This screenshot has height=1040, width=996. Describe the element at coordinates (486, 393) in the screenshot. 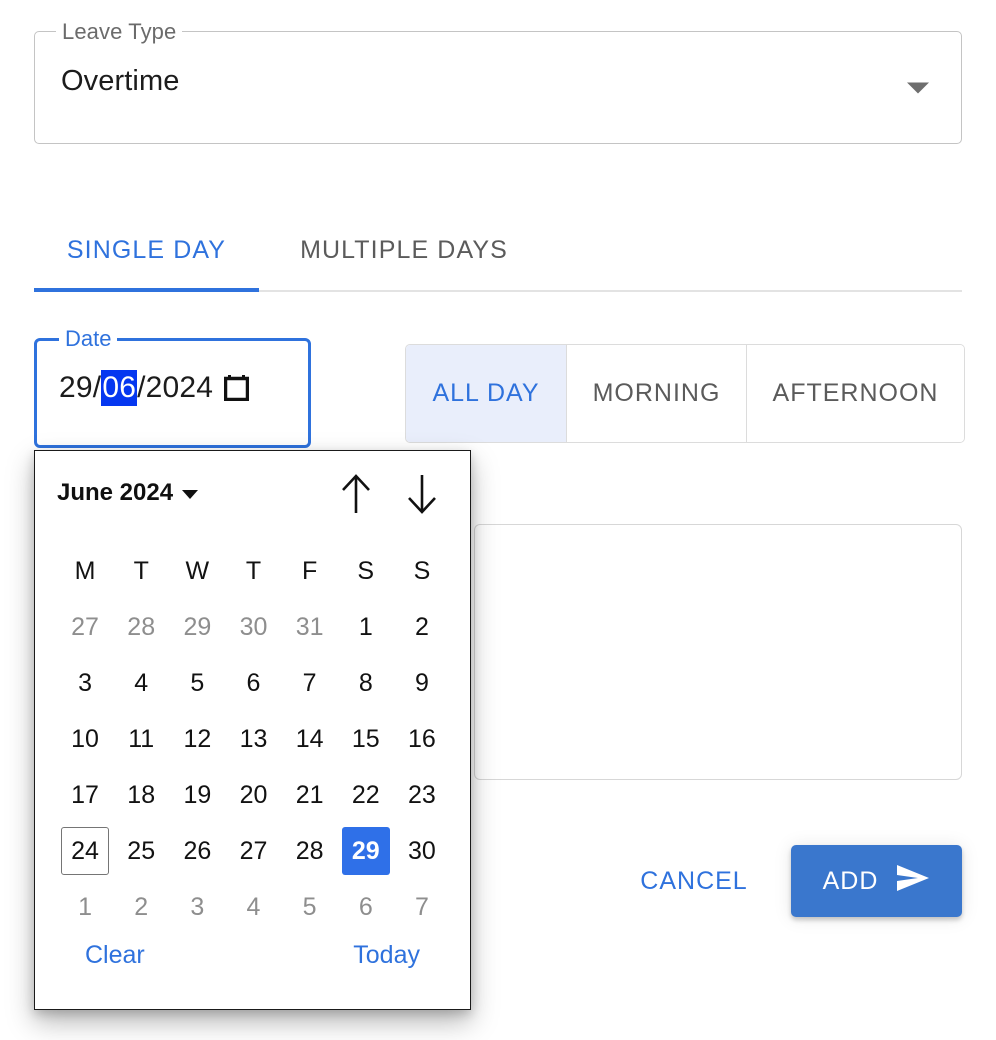

I see `daypart-all-day: ALL DAY` at that location.